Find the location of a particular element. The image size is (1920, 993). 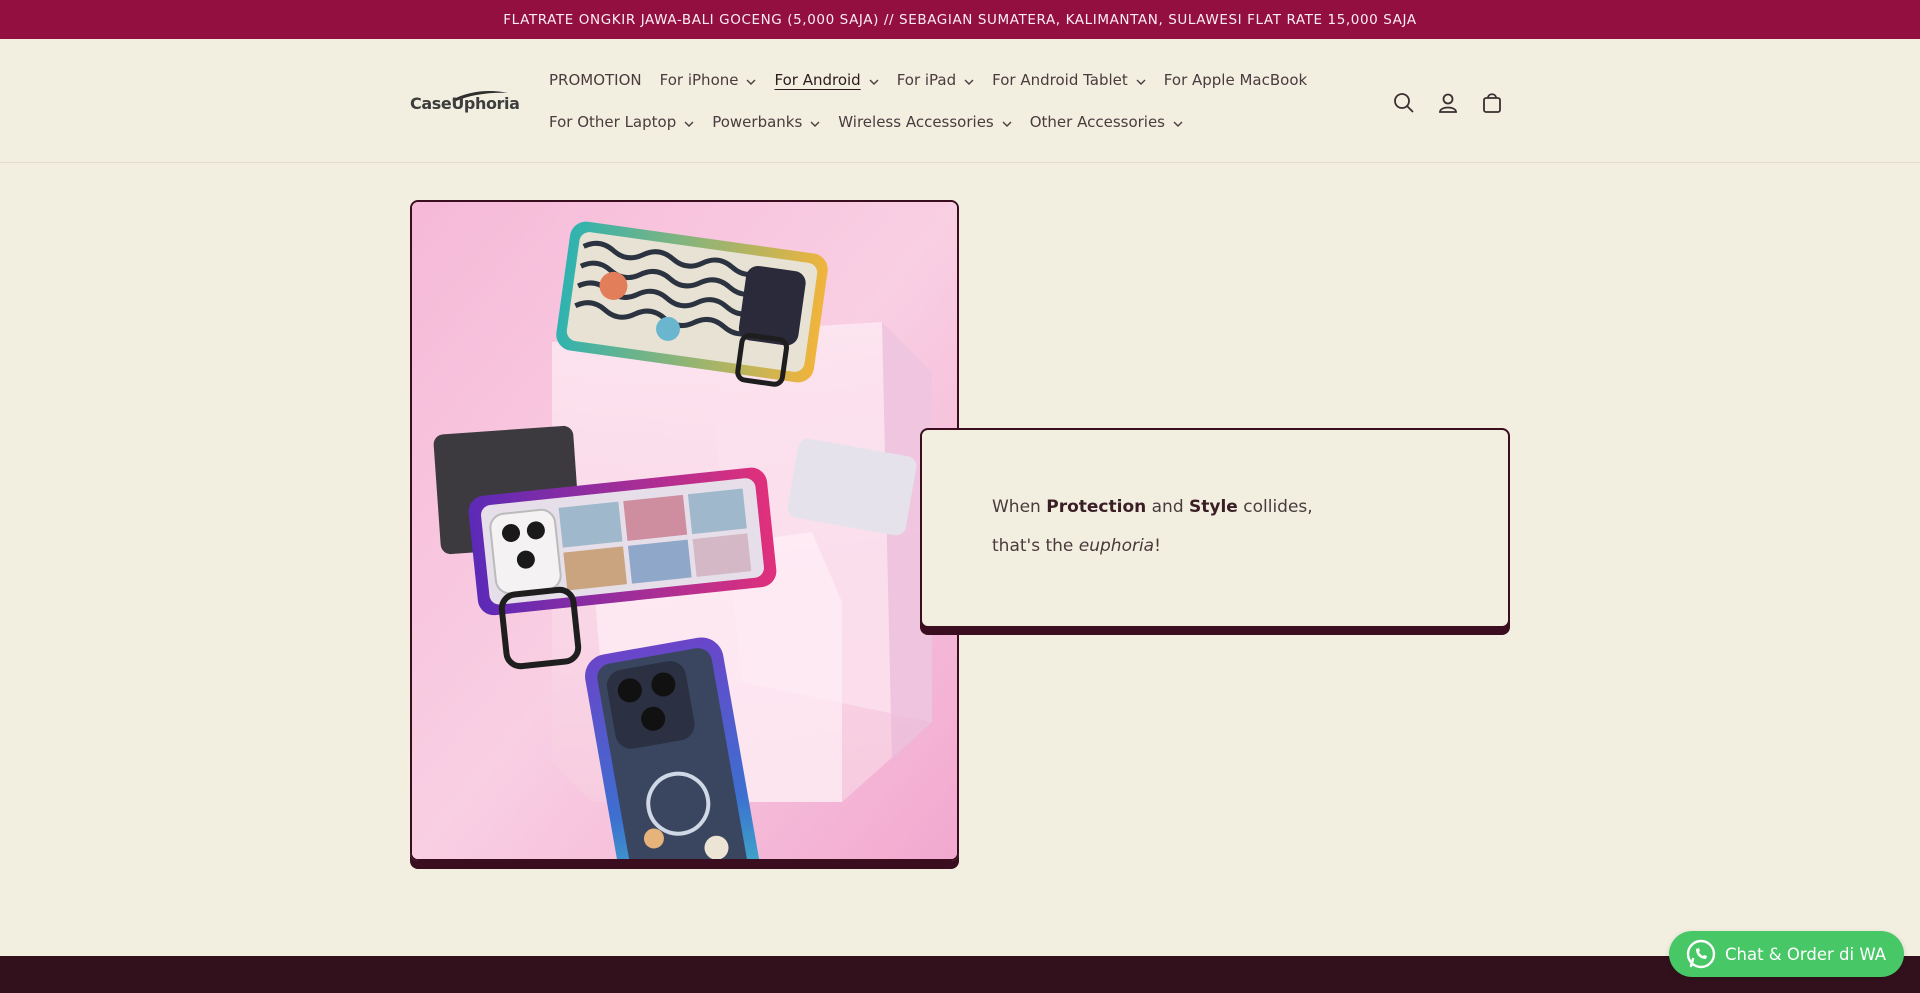

tagline-text: that's the is located at coordinates (1035, 546).